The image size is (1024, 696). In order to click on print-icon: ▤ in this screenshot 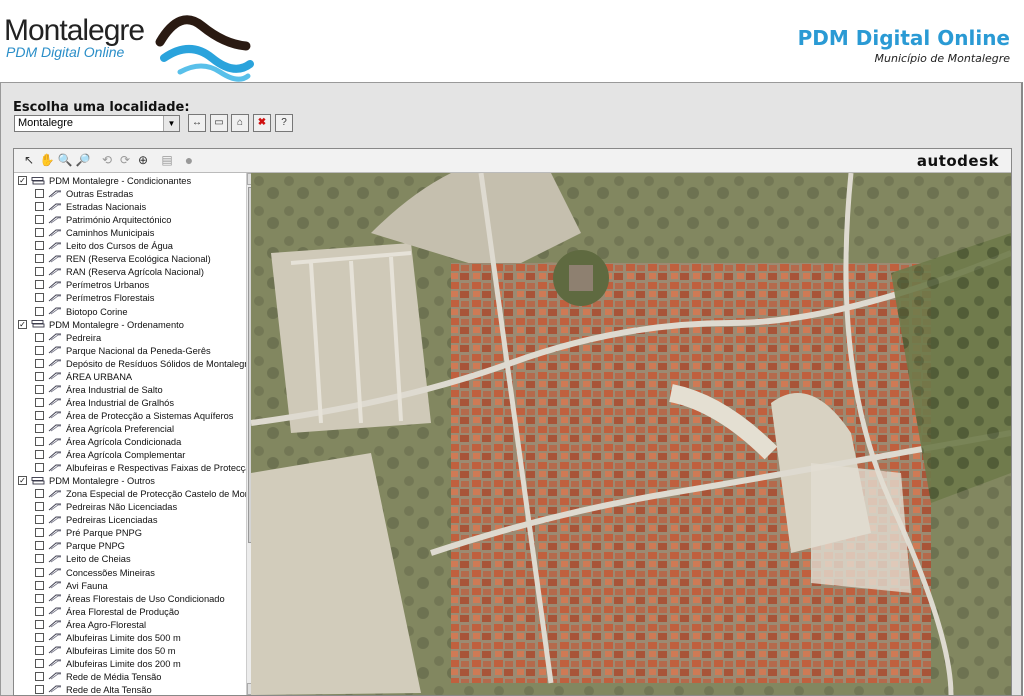, I will do `click(167, 160)`.